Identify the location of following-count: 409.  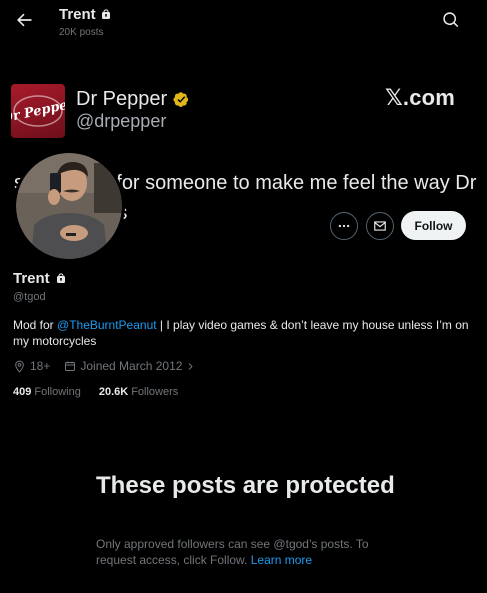
(22, 392).